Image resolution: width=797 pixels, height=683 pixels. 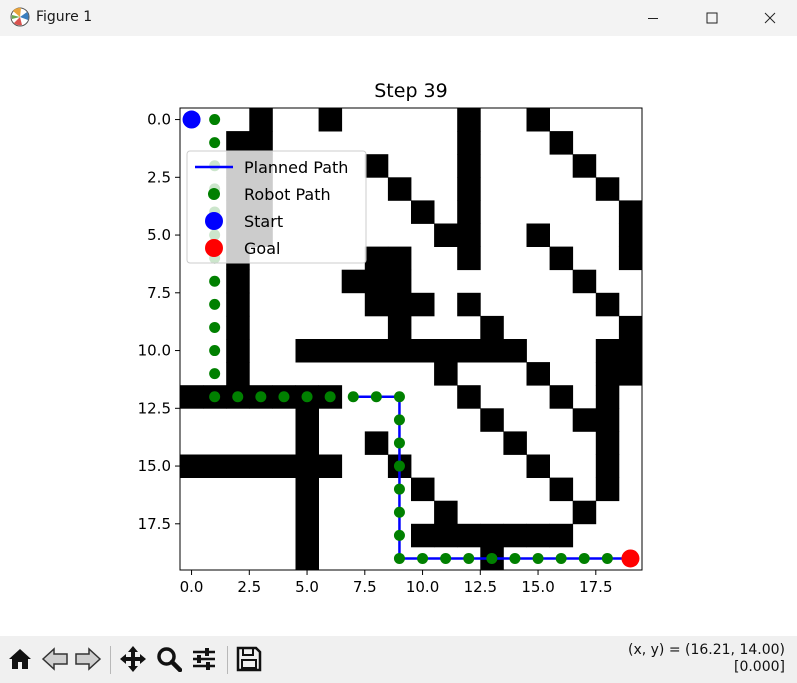 I want to click on y-tick-label: 17.5, so click(x=154, y=524).